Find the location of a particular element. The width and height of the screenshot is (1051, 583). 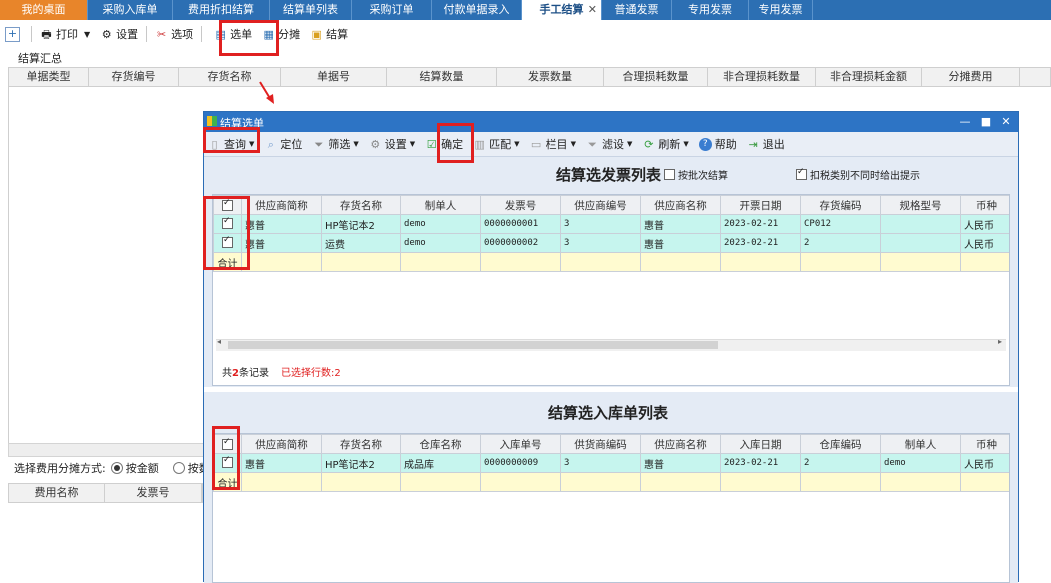

summary-col-header: 结算数量 is located at coordinates (442, 77).